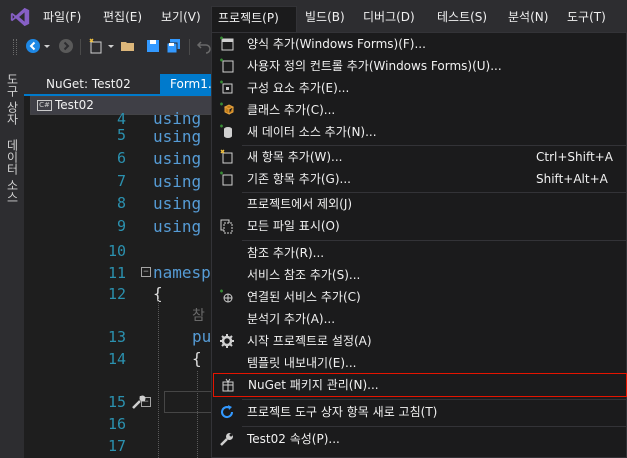 The width and height of the screenshot is (627, 458). Describe the element at coordinates (226, 131) in the screenshot. I see `data-source-icon` at that location.